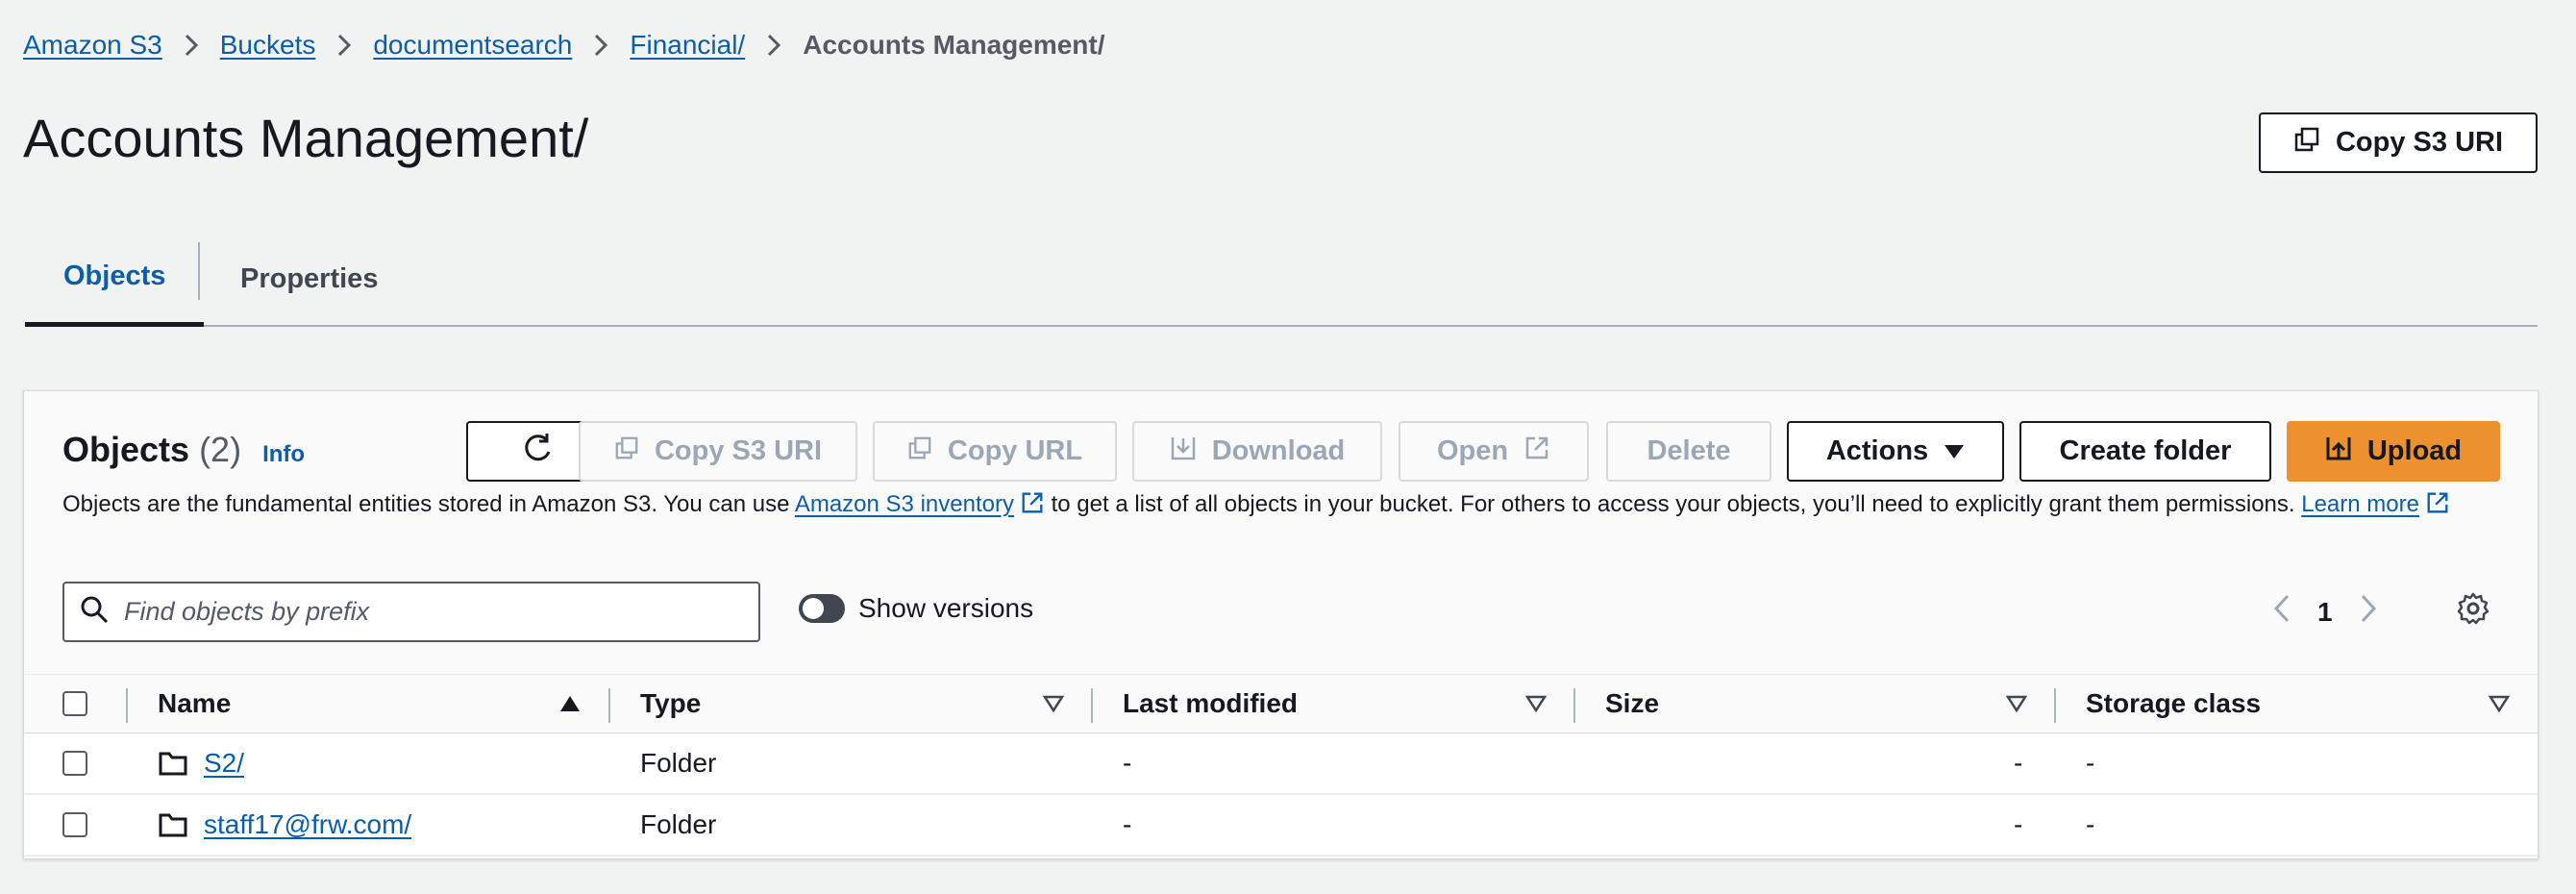 The width and height of the screenshot is (2576, 894). I want to click on search-input, so click(432, 612).